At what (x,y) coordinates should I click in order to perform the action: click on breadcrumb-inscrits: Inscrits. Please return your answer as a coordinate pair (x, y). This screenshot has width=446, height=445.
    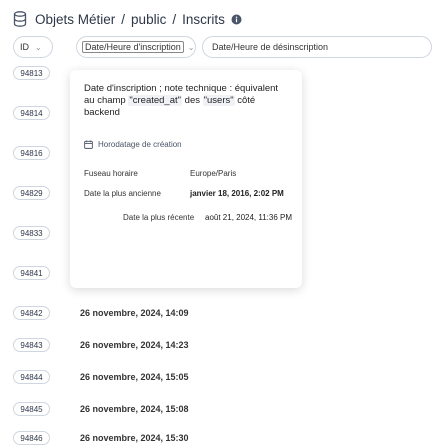
    Looking at the image, I should click on (203, 19).